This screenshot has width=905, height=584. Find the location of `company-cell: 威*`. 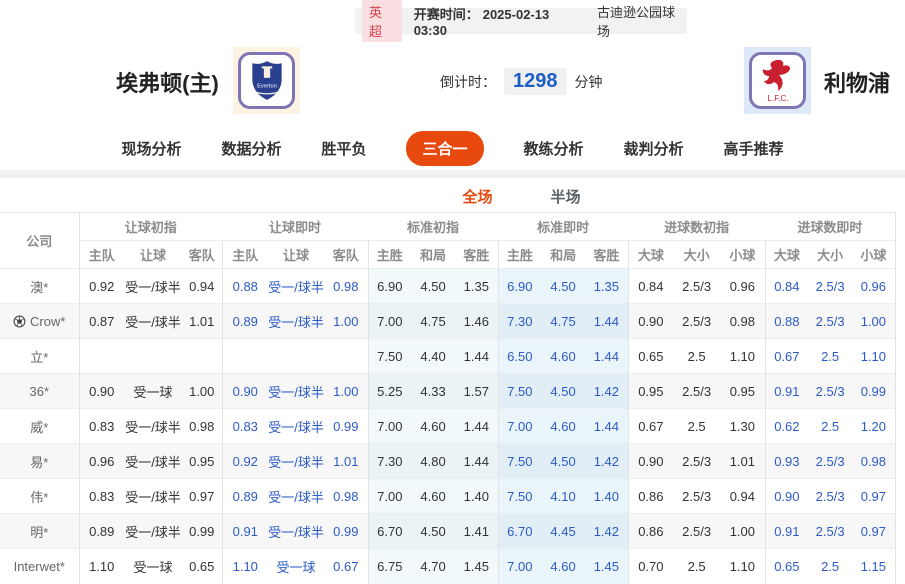

company-cell: 威* is located at coordinates (40, 426).